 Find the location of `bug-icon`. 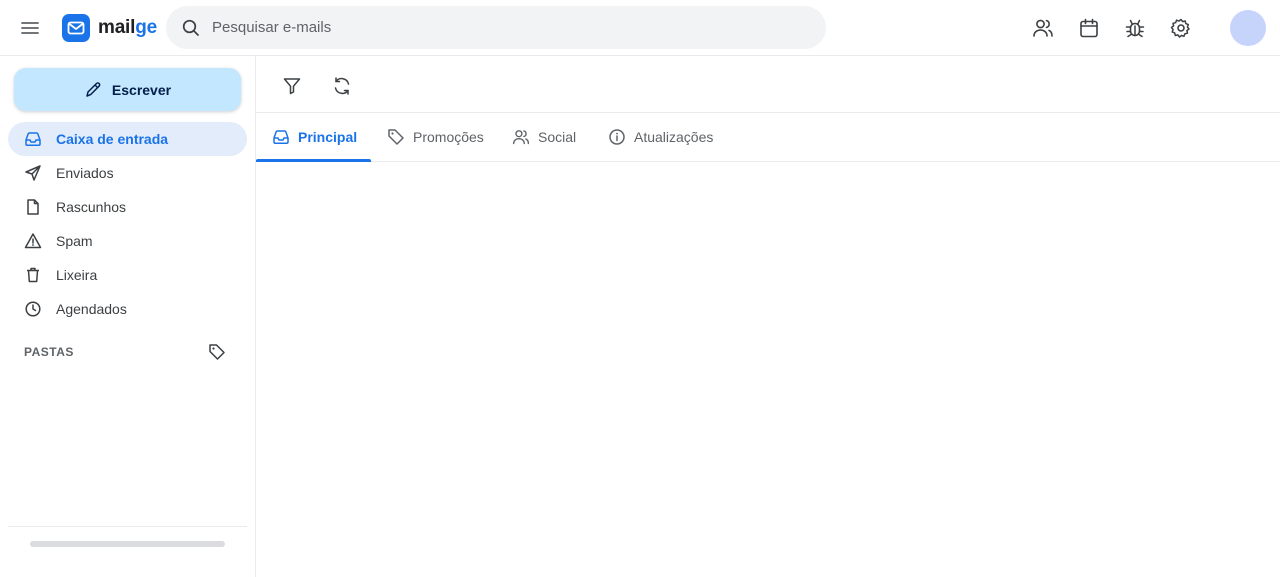

bug-icon is located at coordinates (1135, 28).